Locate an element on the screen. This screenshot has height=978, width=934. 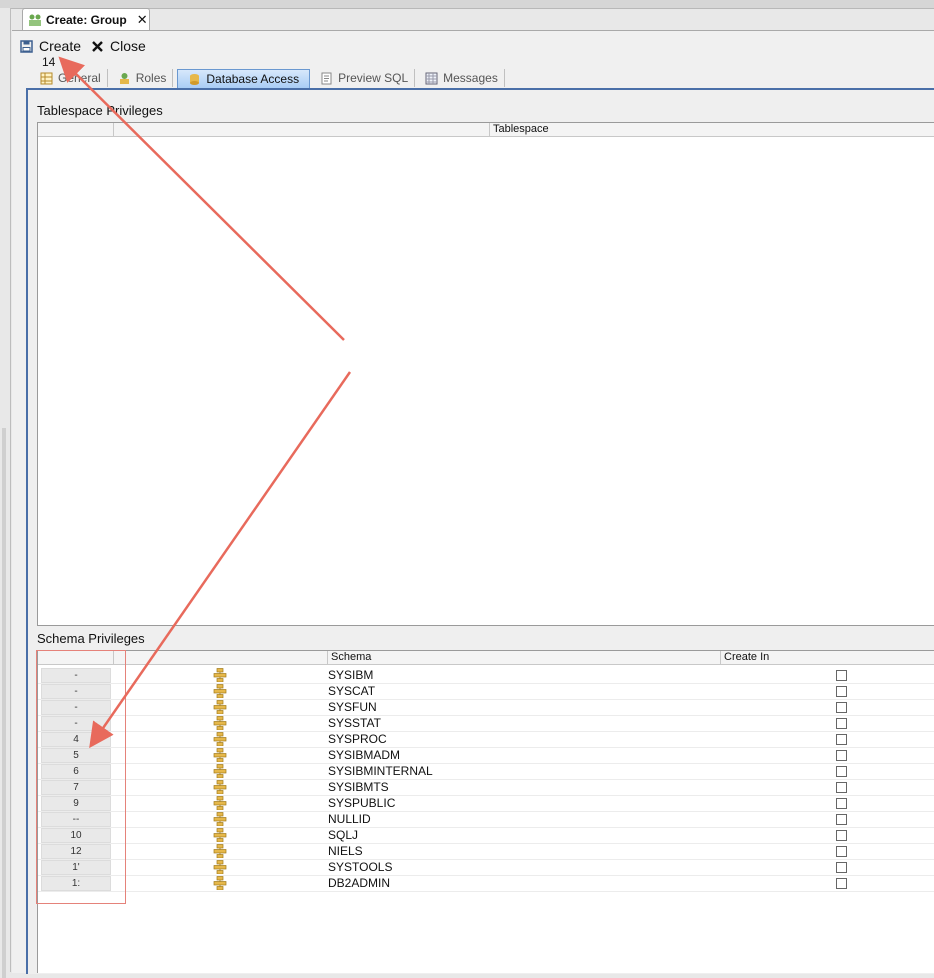
arrow-to-counter is located at coordinates (201, 198).